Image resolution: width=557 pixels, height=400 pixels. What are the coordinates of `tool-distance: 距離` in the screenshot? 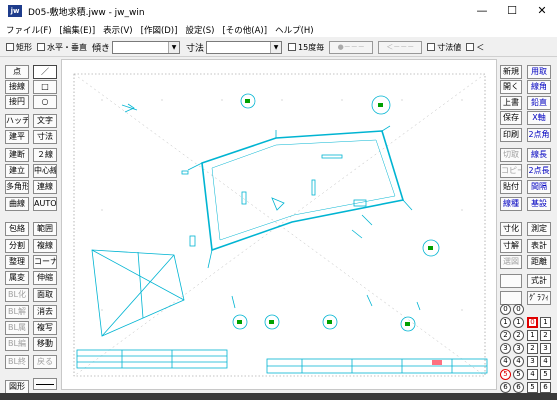 It's located at (539, 262).